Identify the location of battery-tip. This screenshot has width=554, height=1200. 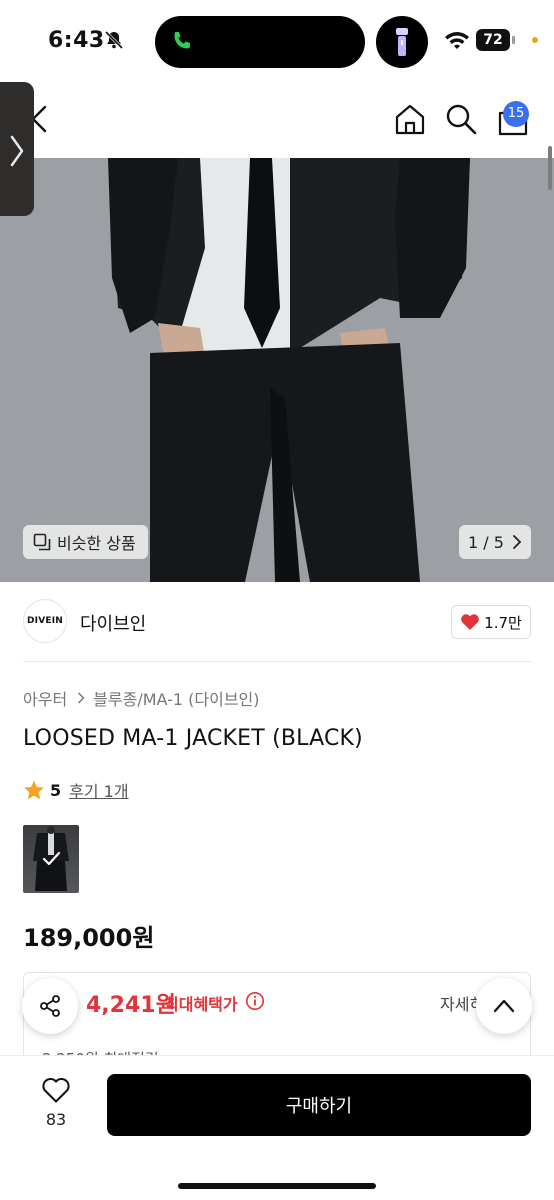
(513, 40).